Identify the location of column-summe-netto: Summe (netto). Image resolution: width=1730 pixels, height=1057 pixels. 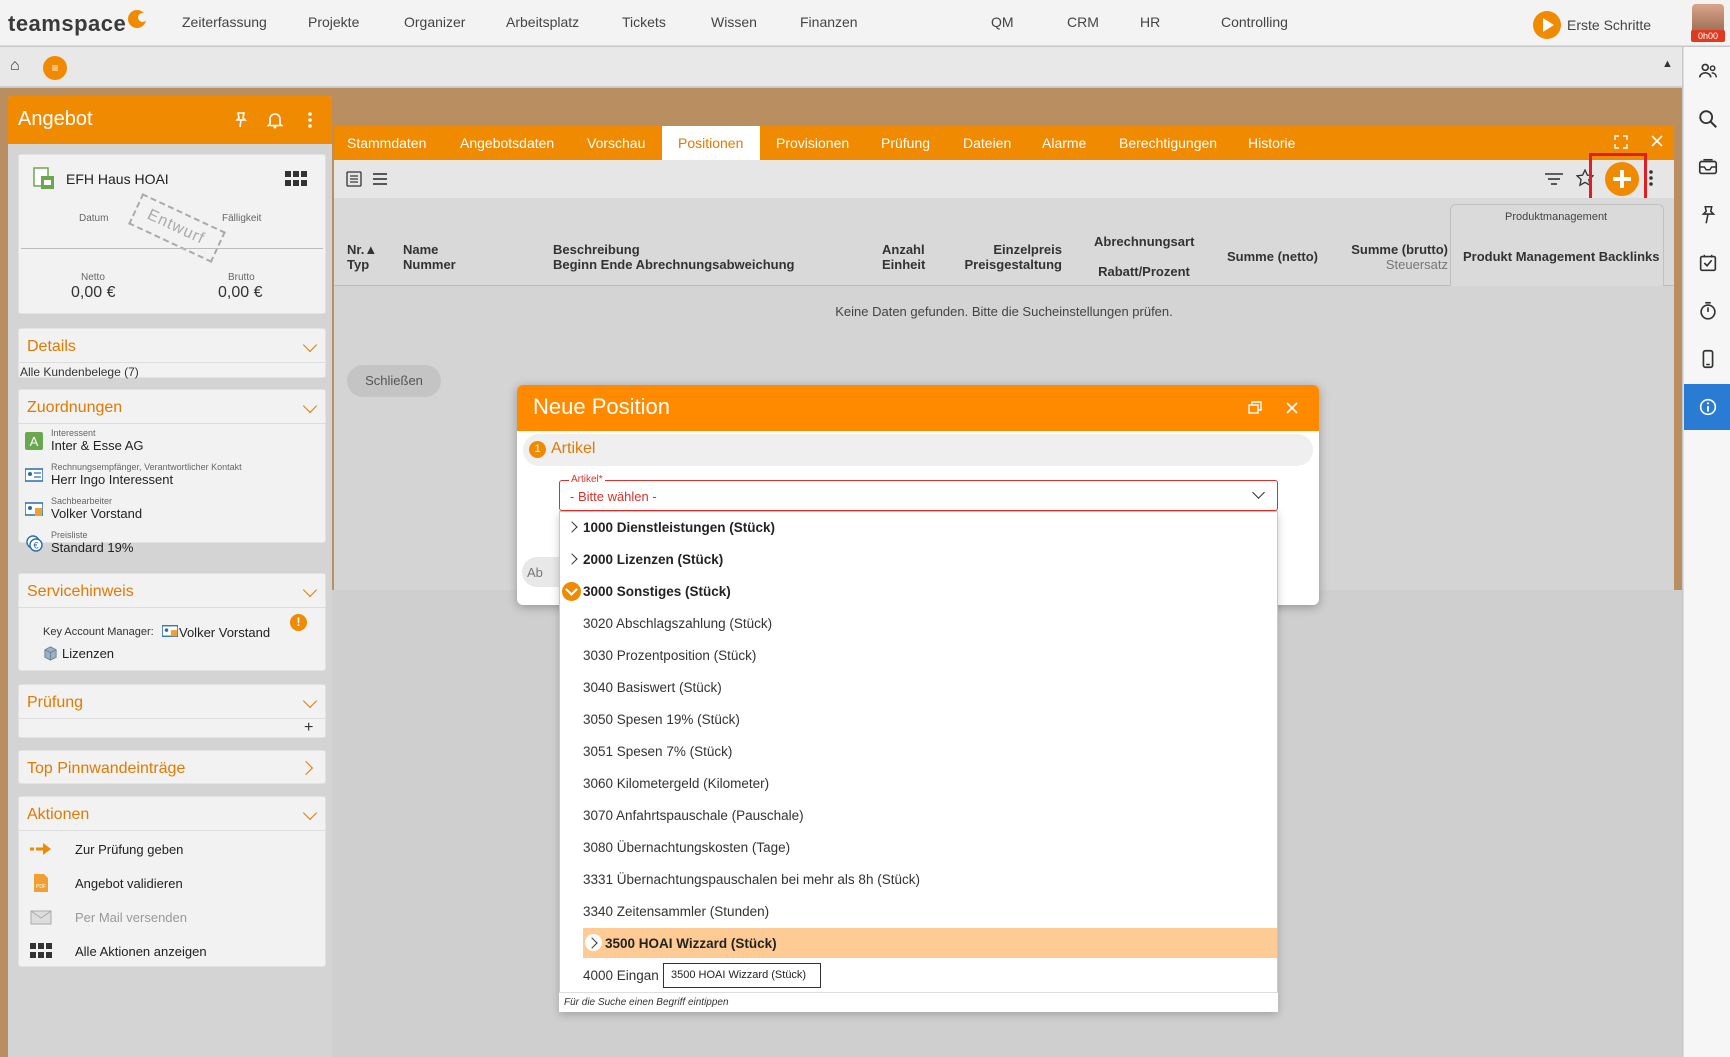
(1272, 256).